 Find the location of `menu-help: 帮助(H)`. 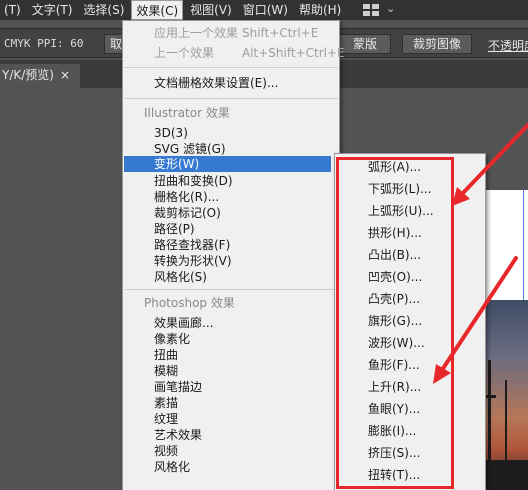

menu-help: 帮助(H) is located at coordinates (320, 10).